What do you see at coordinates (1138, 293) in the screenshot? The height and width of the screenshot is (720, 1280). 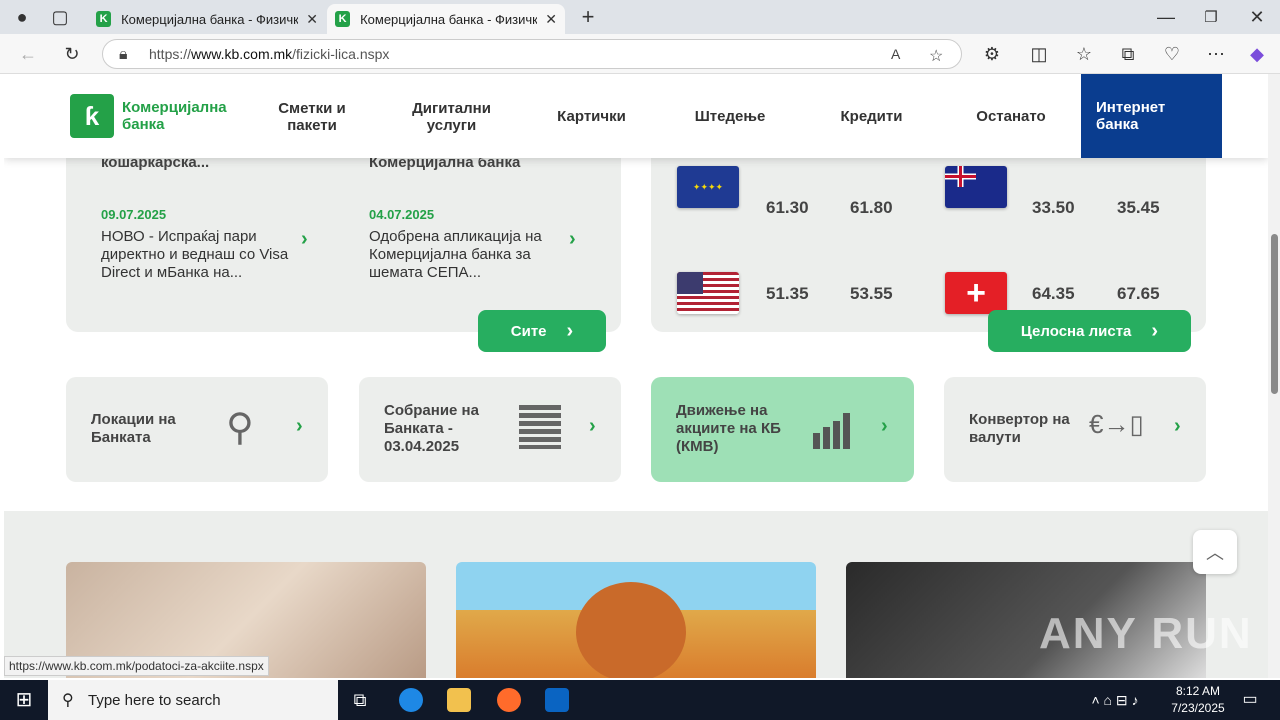 I see `rate-sell: 67.65` at bounding box center [1138, 293].